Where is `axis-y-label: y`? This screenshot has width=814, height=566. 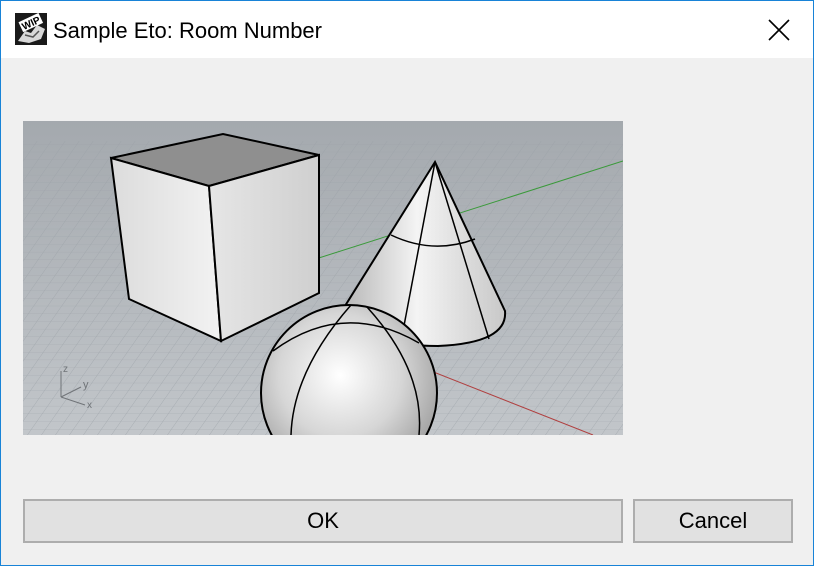 axis-y-label: y is located at coordinates (86, 385).